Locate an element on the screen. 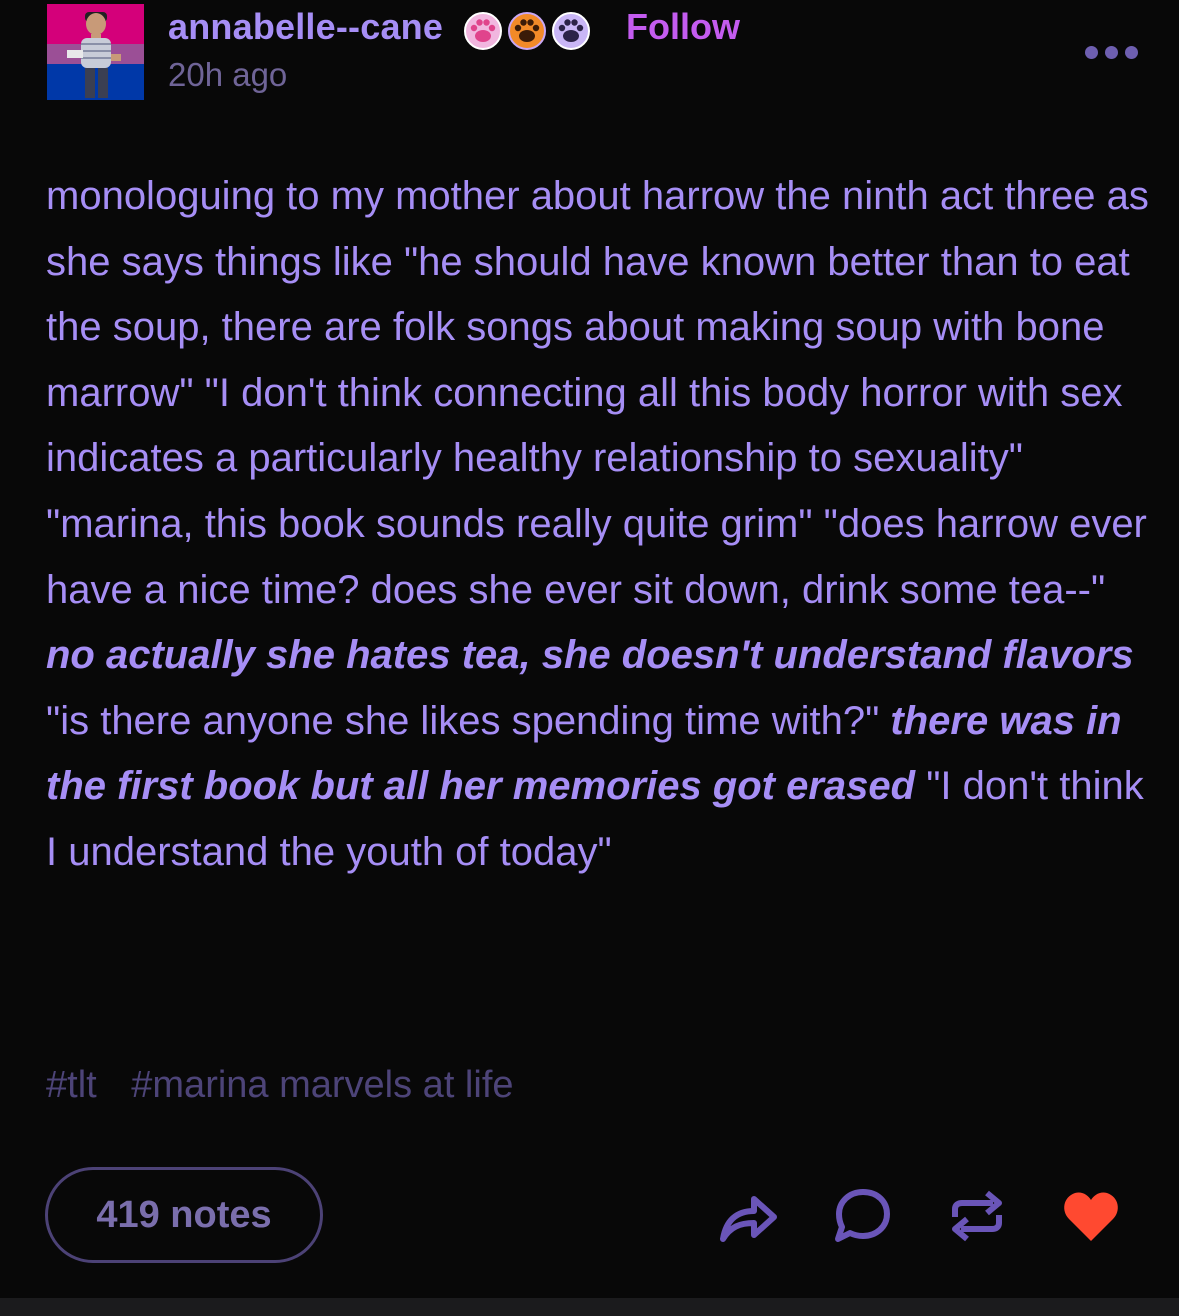  post-tags: #tlt #marina marvels at life is located at coordinates (292, 1085).